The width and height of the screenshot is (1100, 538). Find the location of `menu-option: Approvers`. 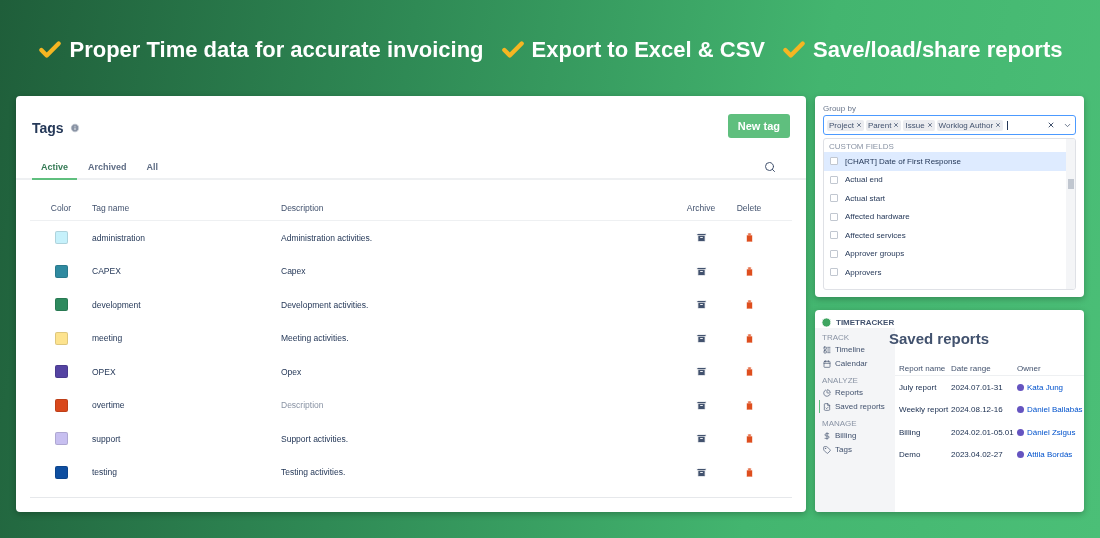

menu-option: Approvers is located at coordinates (945, 272).